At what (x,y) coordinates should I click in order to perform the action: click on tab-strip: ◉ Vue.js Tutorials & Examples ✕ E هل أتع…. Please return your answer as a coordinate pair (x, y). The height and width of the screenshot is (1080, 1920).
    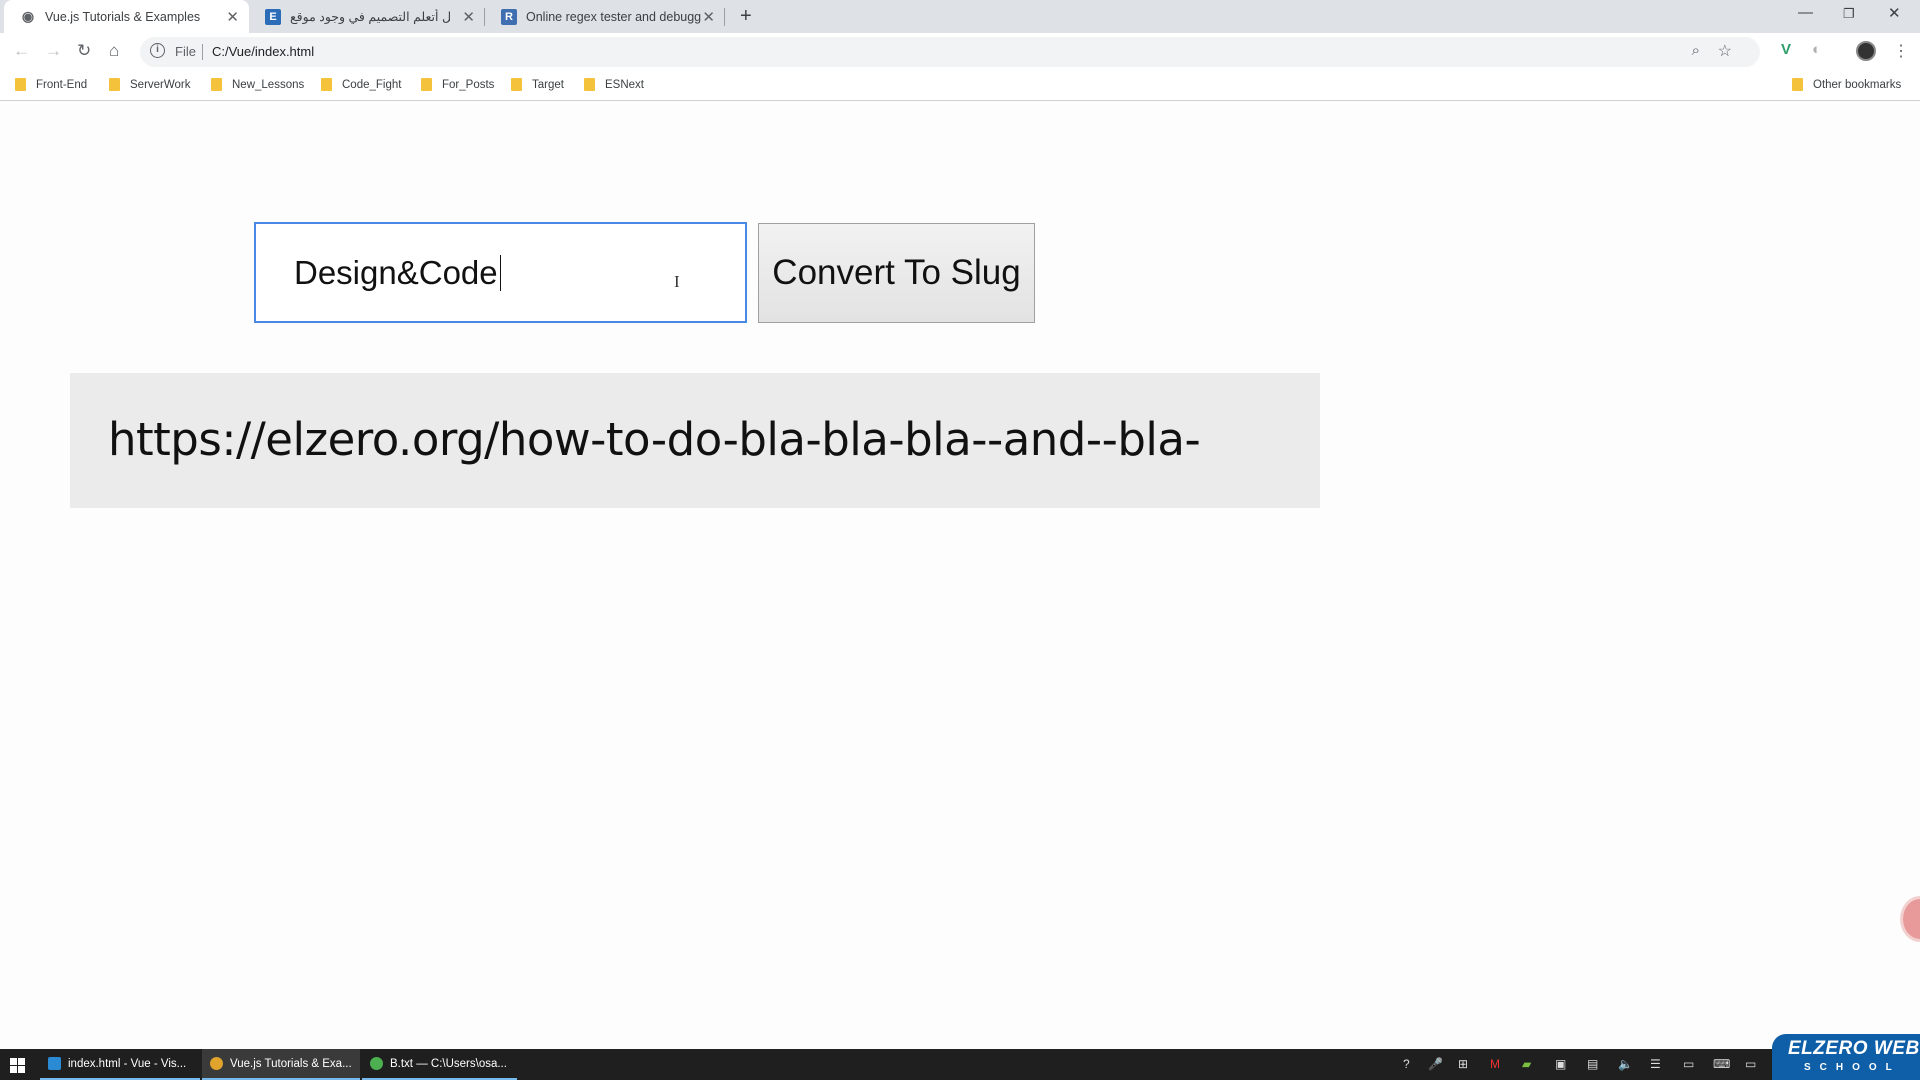
    Looking at the image, I should click on (960, 16).